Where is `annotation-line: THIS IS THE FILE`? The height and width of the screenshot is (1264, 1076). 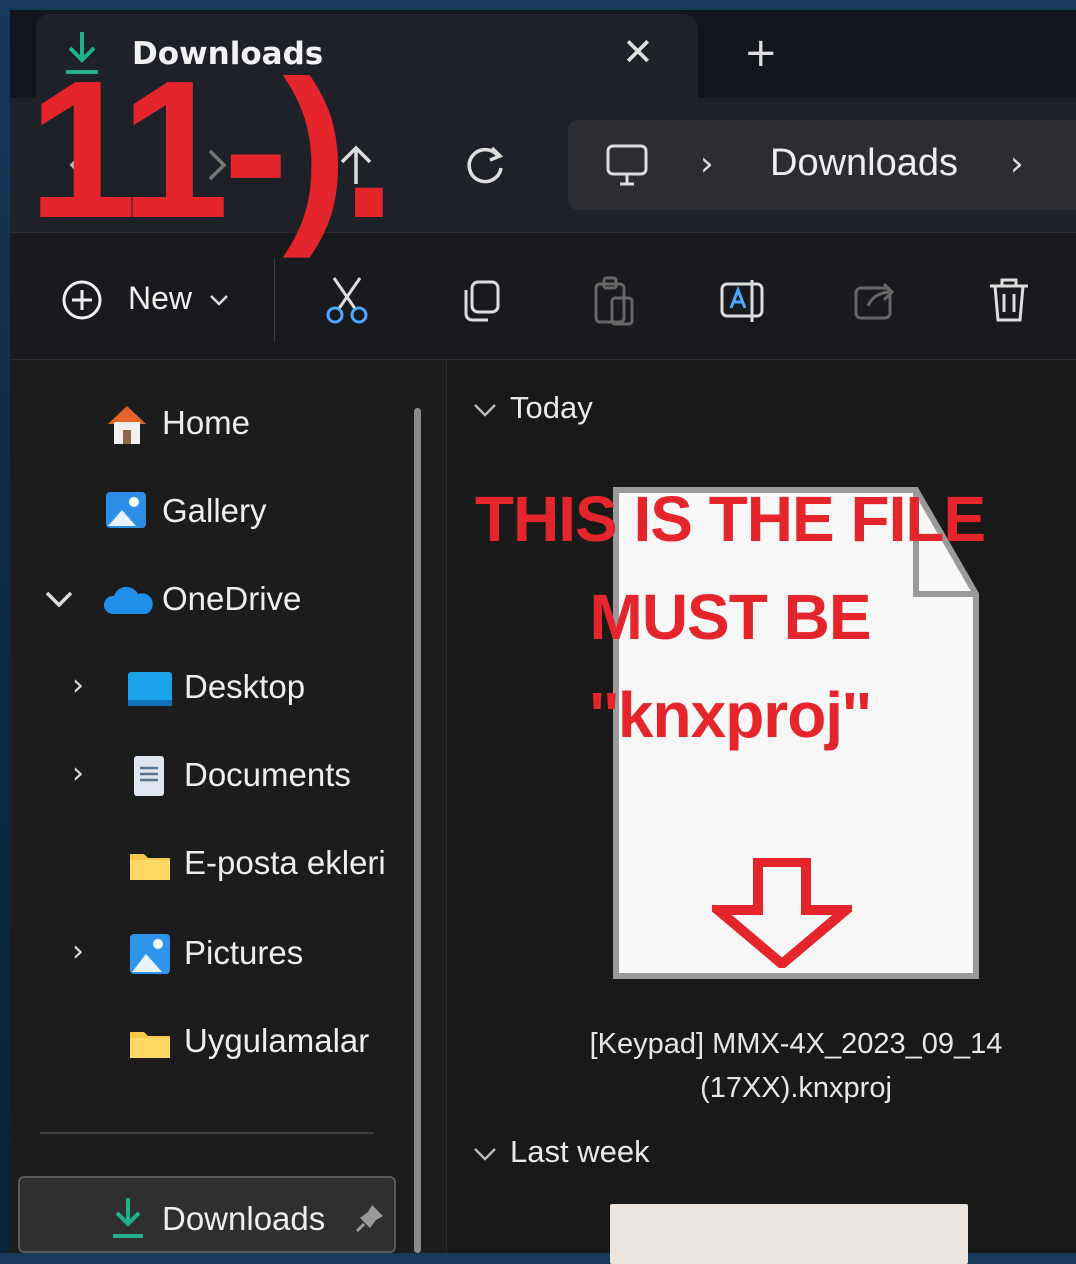
annotation-line: THIS IS THE FILE is located at coordinates (730, 519).